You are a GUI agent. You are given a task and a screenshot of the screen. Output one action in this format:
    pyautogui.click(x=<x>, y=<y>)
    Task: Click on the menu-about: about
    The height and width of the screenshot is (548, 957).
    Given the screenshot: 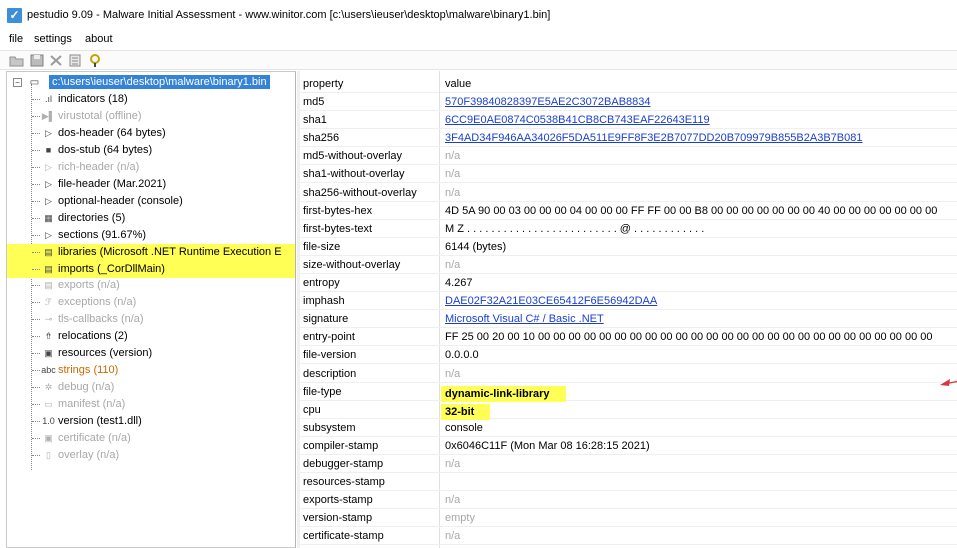 What is the action you would take?
    pyautogui.click(x=99, y=39)
    